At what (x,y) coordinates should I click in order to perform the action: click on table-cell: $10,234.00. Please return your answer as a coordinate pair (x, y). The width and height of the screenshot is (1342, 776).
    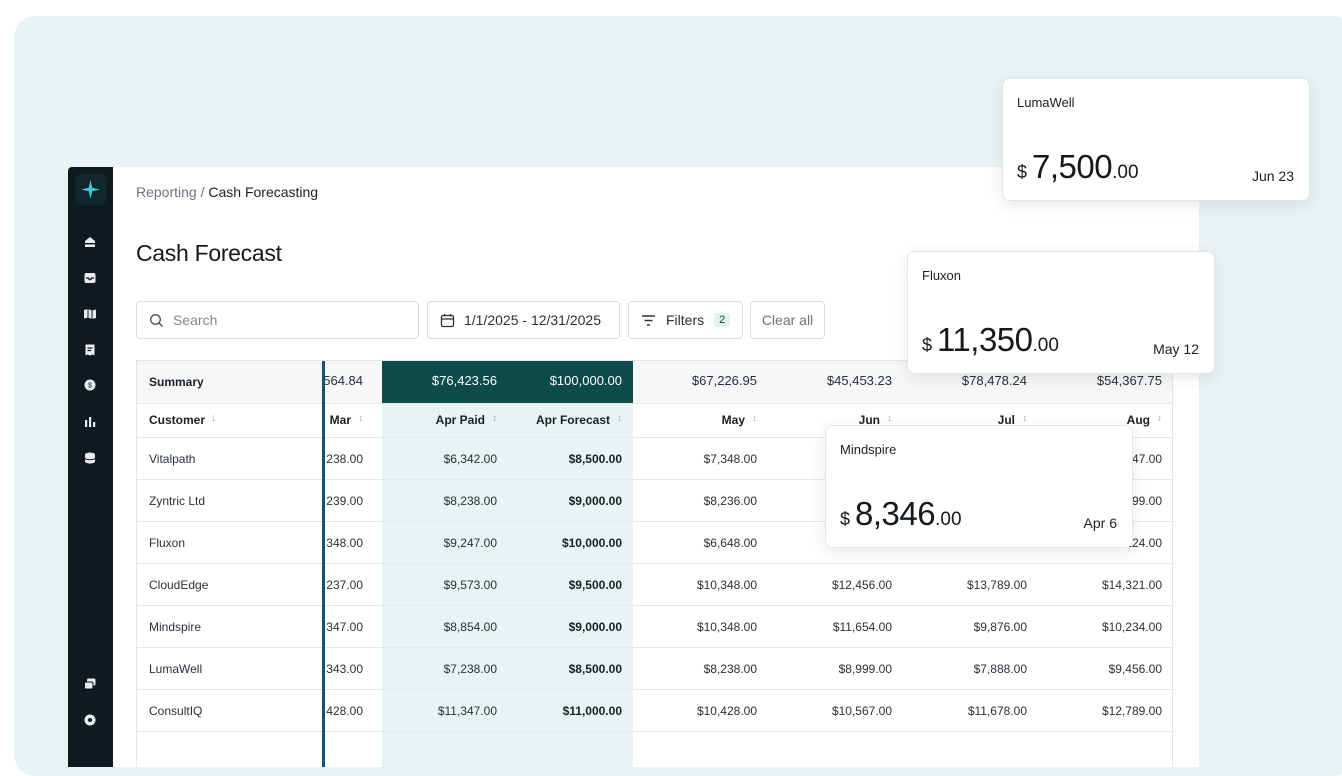
    Looking at the image, I should click on (1131, 627).